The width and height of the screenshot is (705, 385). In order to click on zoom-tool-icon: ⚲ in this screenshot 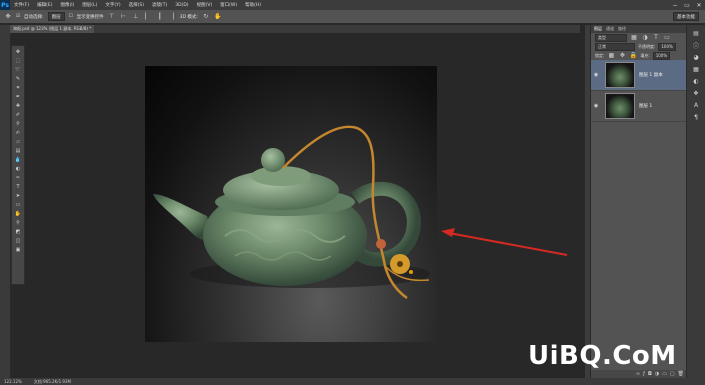, I will do `click(18, 223)`.